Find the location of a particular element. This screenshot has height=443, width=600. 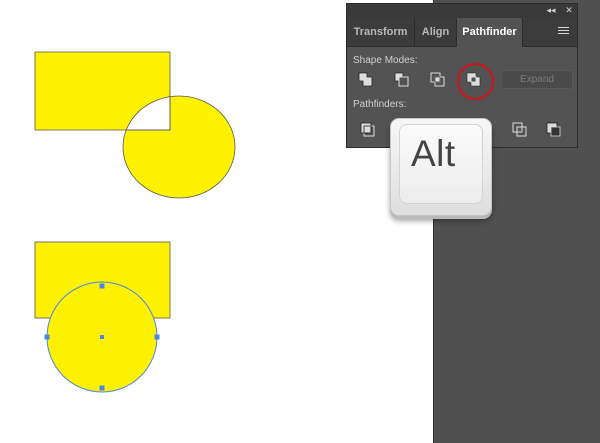

alt-keycap: Alt is located at coordinates (441, 167).